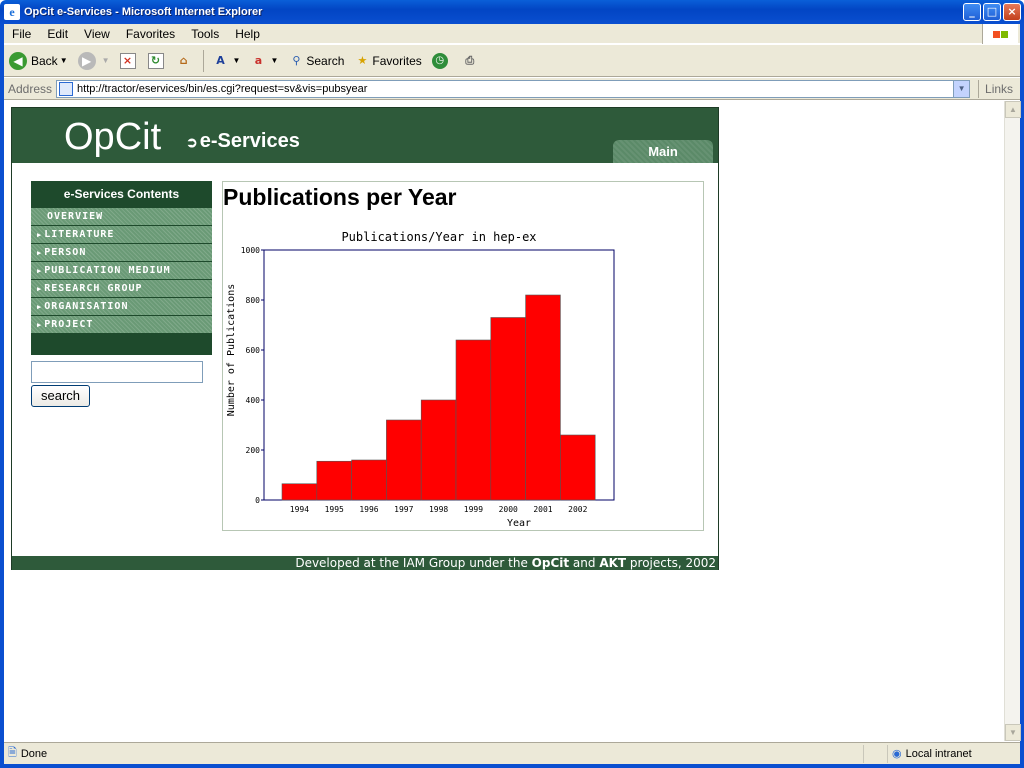  Describe the element at coordinates (992, 12) in the screenshot. I see `maximize-button: □` at that location.